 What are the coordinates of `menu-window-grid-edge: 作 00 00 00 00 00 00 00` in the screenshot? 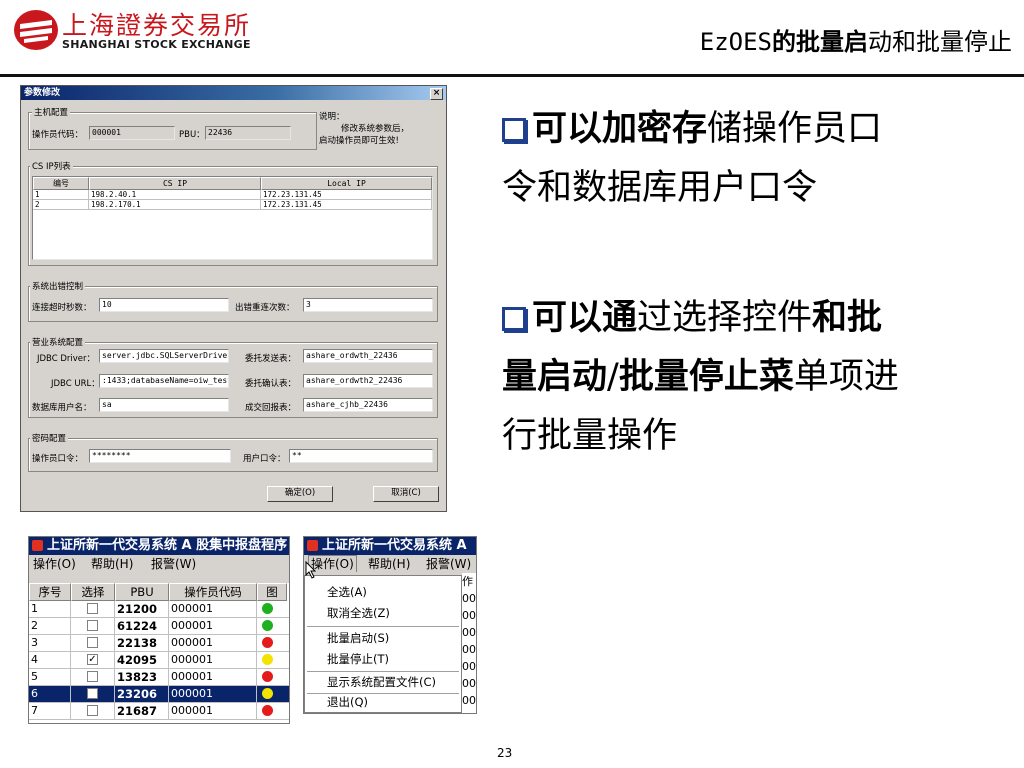 It's located at (469, 643).